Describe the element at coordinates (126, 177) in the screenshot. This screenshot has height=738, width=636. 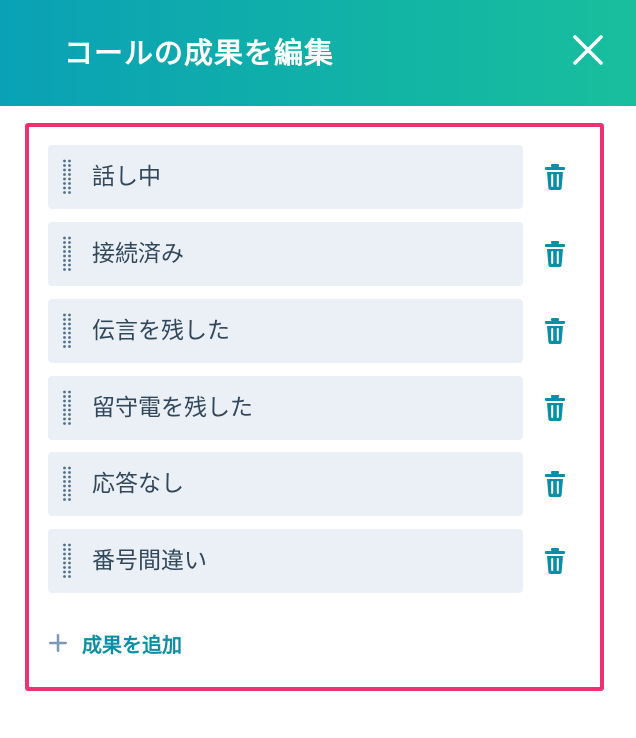
I see `outcome-label: 話し中` at that location.